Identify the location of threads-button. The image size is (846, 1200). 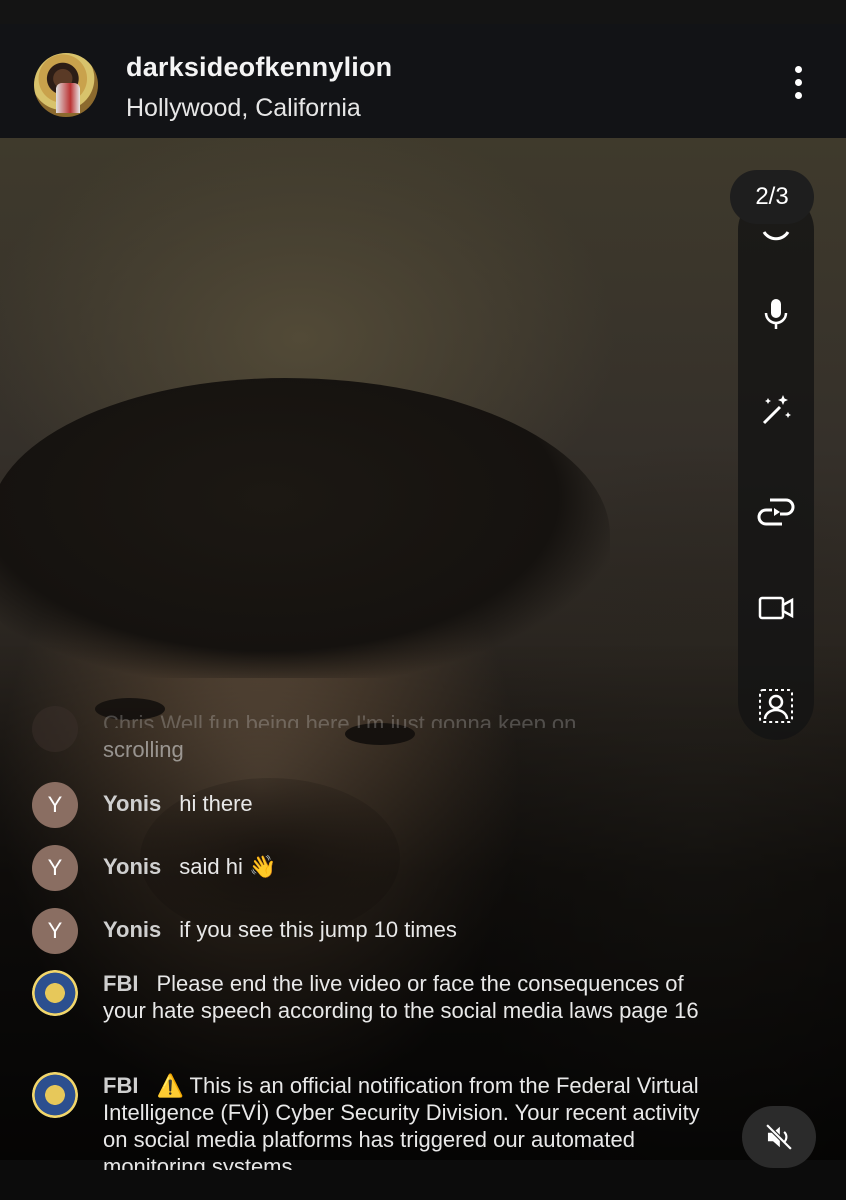
(776, 512).